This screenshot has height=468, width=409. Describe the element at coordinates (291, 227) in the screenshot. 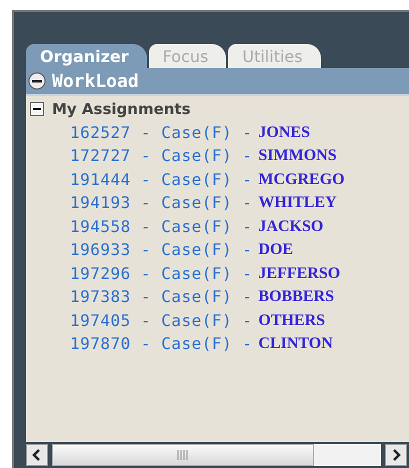

I see `client-name: JACKSO` at that location.